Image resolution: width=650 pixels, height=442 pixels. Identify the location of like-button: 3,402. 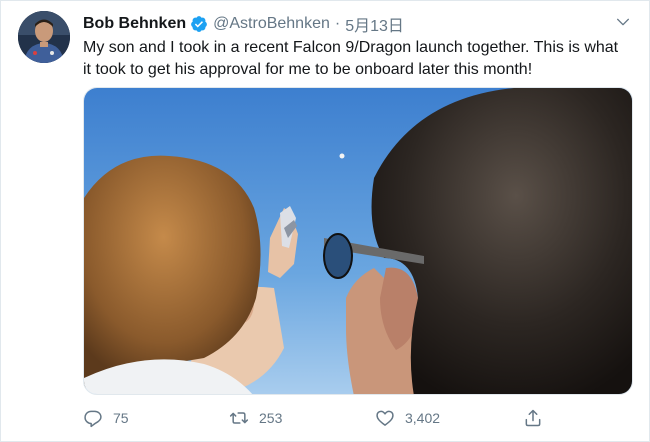
(407, 418).